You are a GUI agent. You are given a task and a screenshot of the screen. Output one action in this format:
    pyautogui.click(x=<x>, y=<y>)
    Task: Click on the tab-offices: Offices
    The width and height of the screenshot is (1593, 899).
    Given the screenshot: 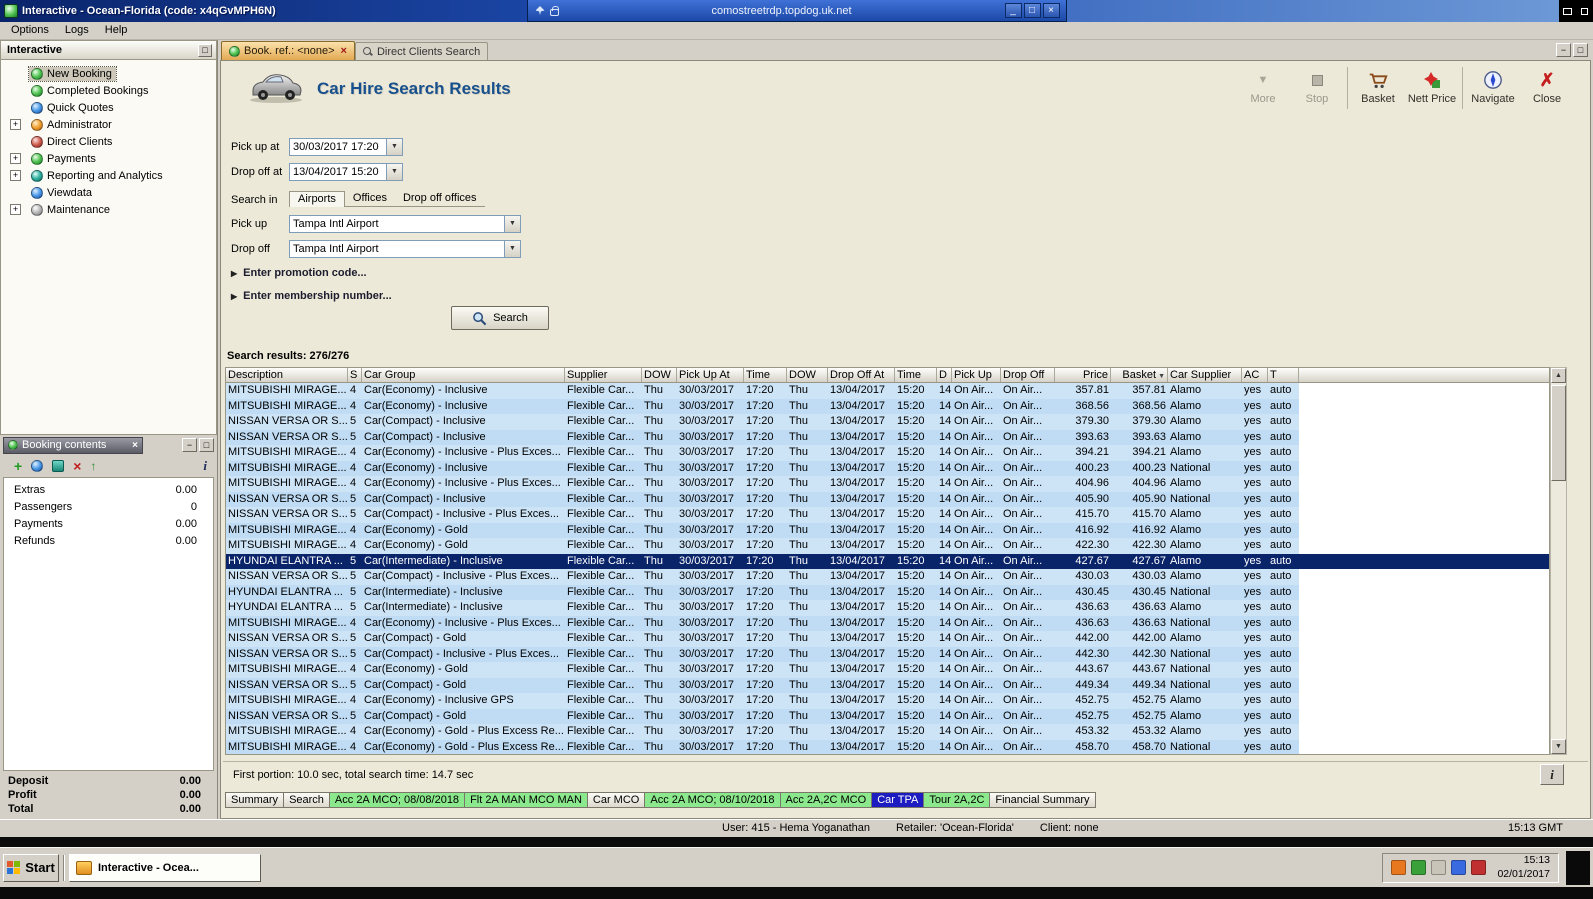 What is the action you would take?
    pyautogui.click(x=370, y=198)
    